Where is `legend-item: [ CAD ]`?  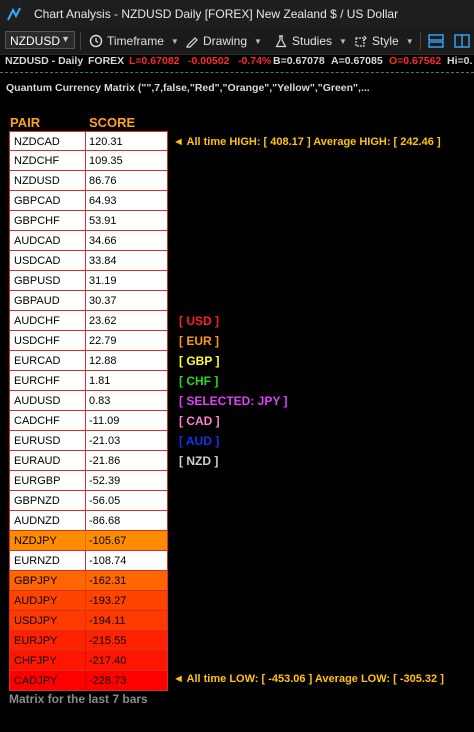
legend-item: [ CAD ] is located at coordinates (199, 421).